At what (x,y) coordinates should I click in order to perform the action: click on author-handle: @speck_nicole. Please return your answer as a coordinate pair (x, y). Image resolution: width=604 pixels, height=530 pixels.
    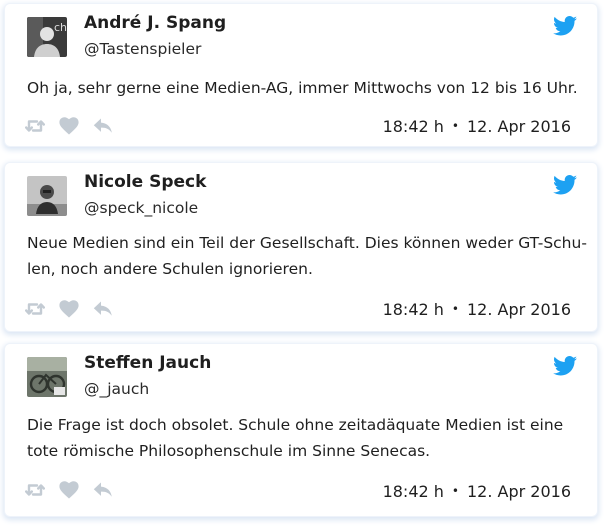
    Looking at the image, I should click on (141, 208).